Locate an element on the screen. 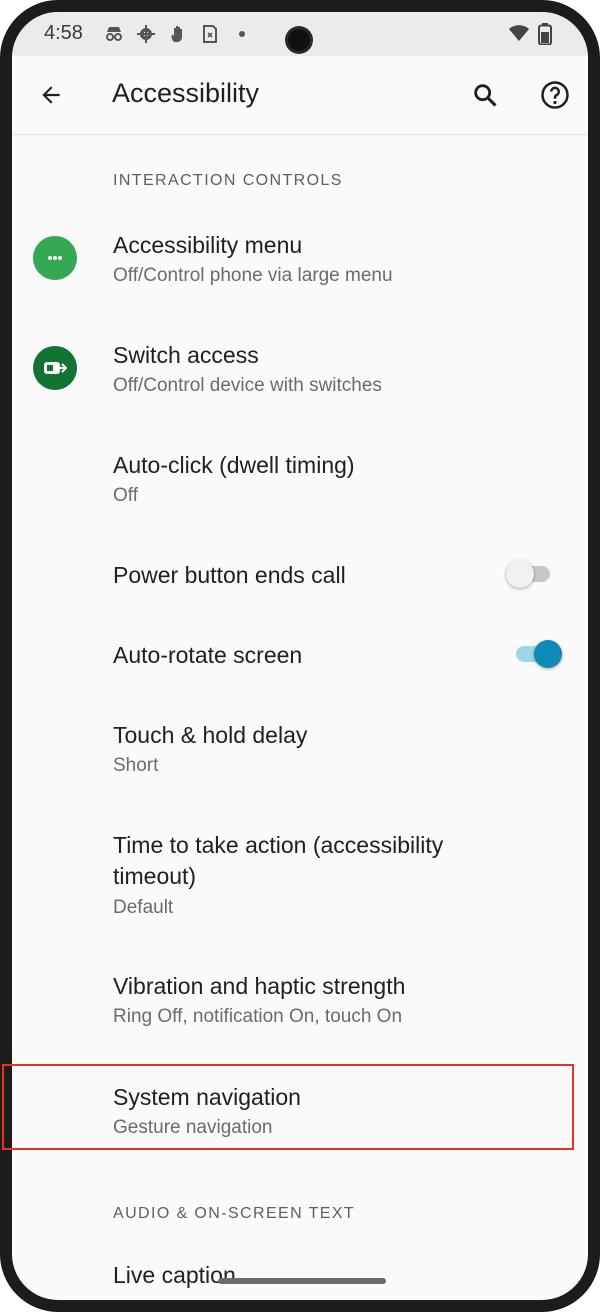 The width and height of the screenshot is (600, 1312). status-time: 4:58 is located at coordinates (63, 33).